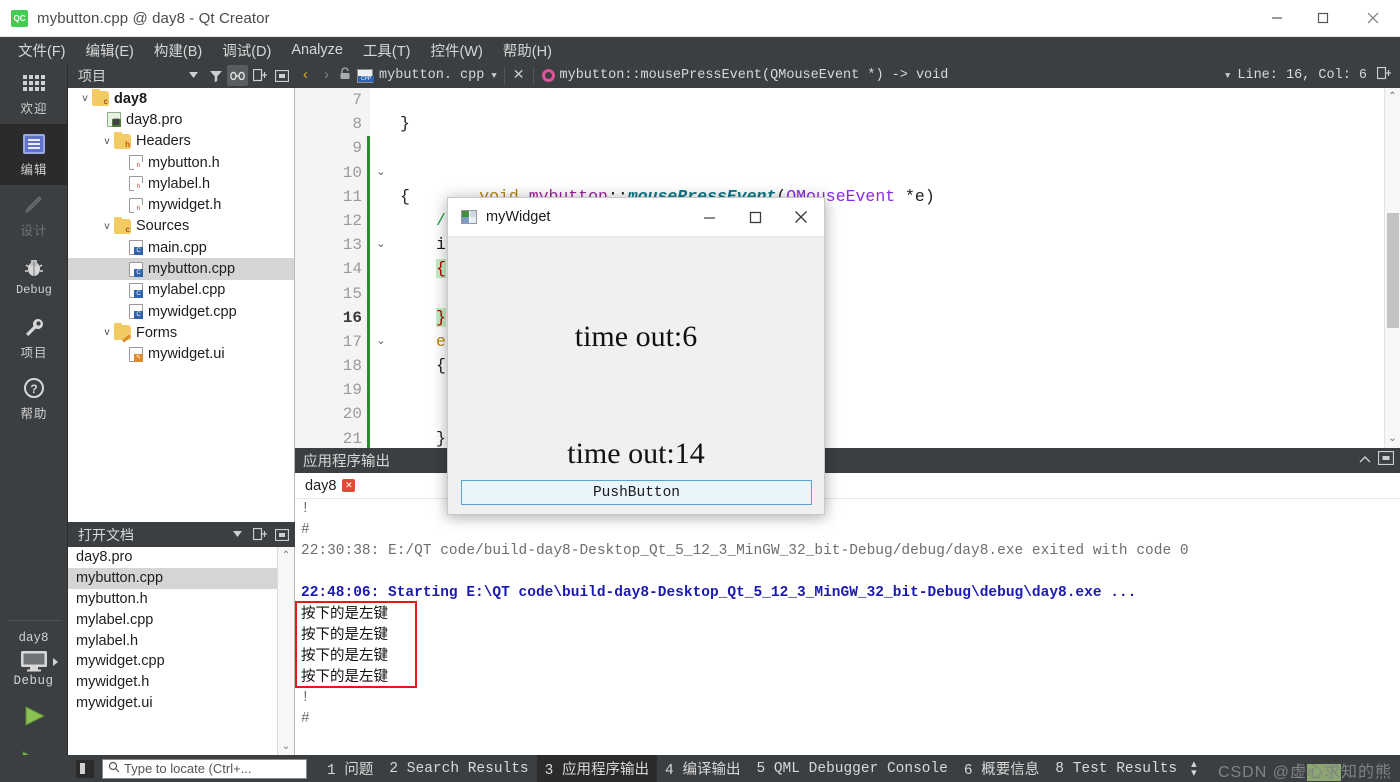 This screenshot has height=782, width=1400. What do you see at coordinates (357, 148) in the screenshot?
I see `line-number: 9` at bounding box center [357, 148].